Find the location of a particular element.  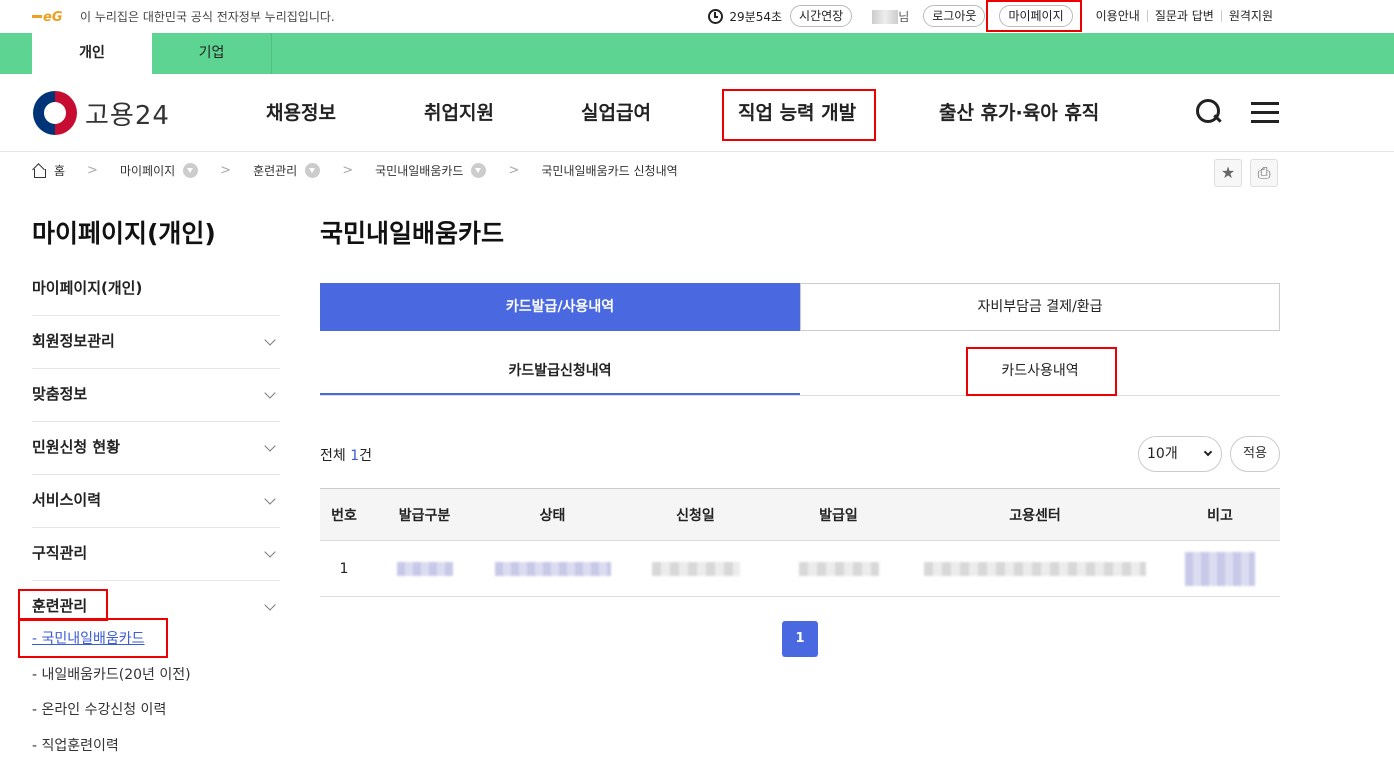

page-title: 국민내일배움카드 is located at coordinates (412, 233).